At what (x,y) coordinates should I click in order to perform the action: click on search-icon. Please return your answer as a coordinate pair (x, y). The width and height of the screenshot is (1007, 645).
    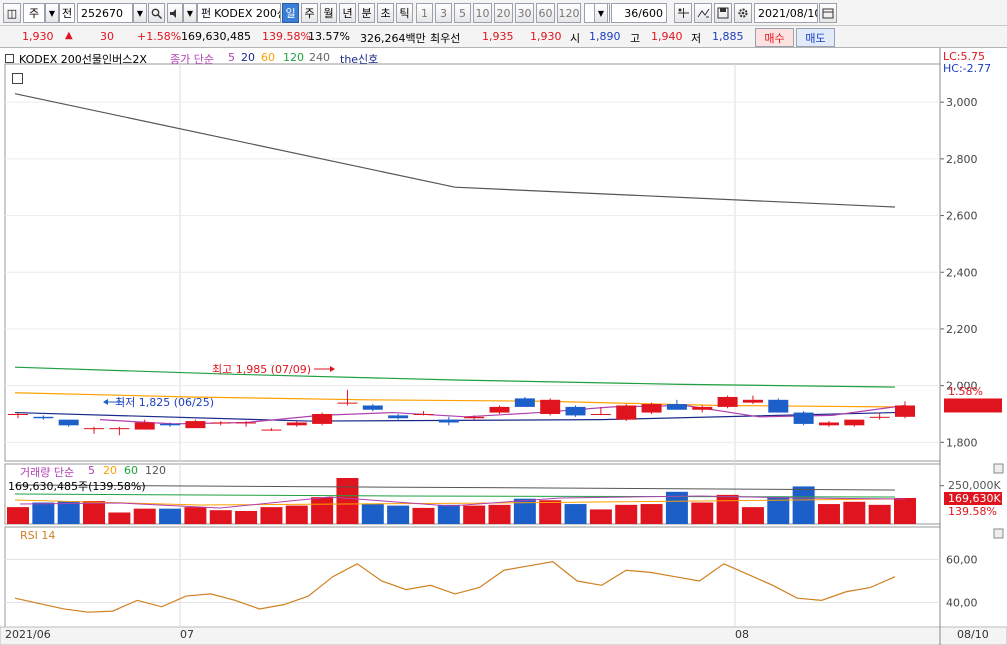
    Looking at the image, I should click on (156, 13).